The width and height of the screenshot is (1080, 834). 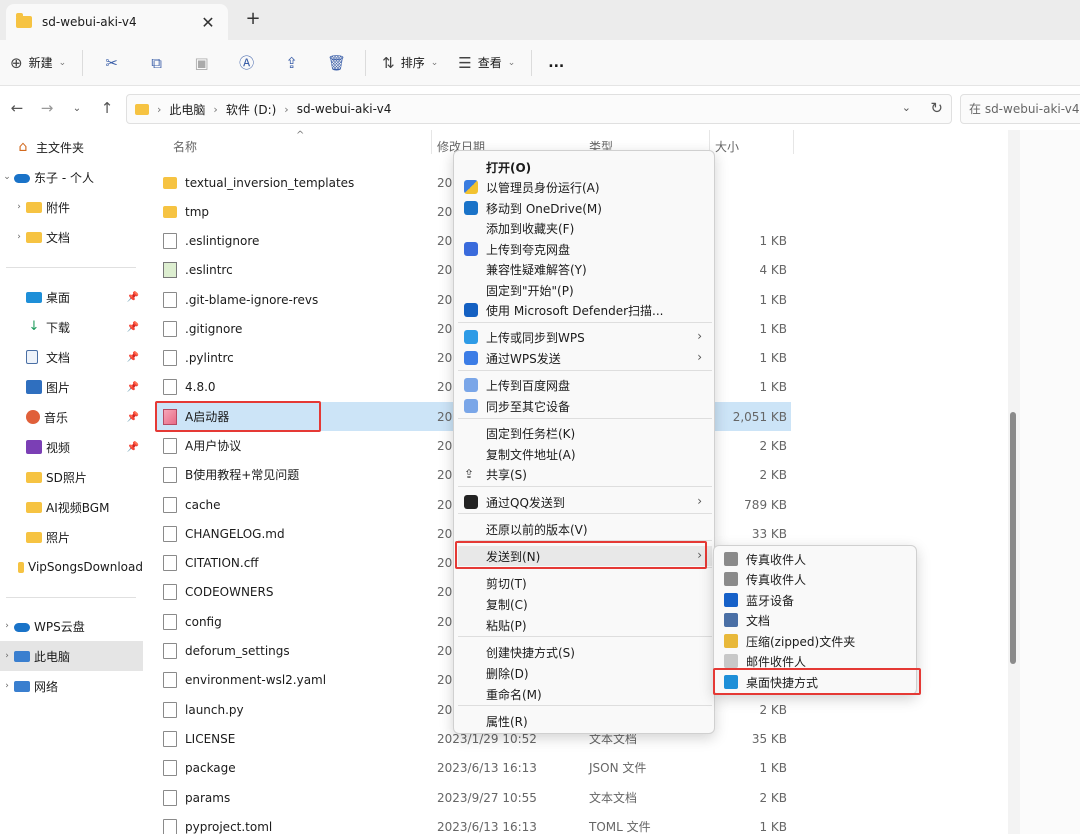 I want to click on view-button: ☰ 查看 ⌄, so click(x=486, y=63).